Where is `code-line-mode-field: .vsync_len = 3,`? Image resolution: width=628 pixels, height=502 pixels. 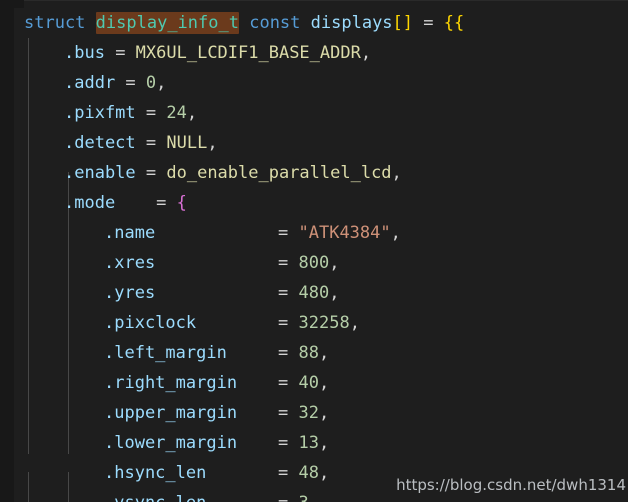 code-line-mode-field: .vsync_len = 3, is located at coordinates (314, 495).